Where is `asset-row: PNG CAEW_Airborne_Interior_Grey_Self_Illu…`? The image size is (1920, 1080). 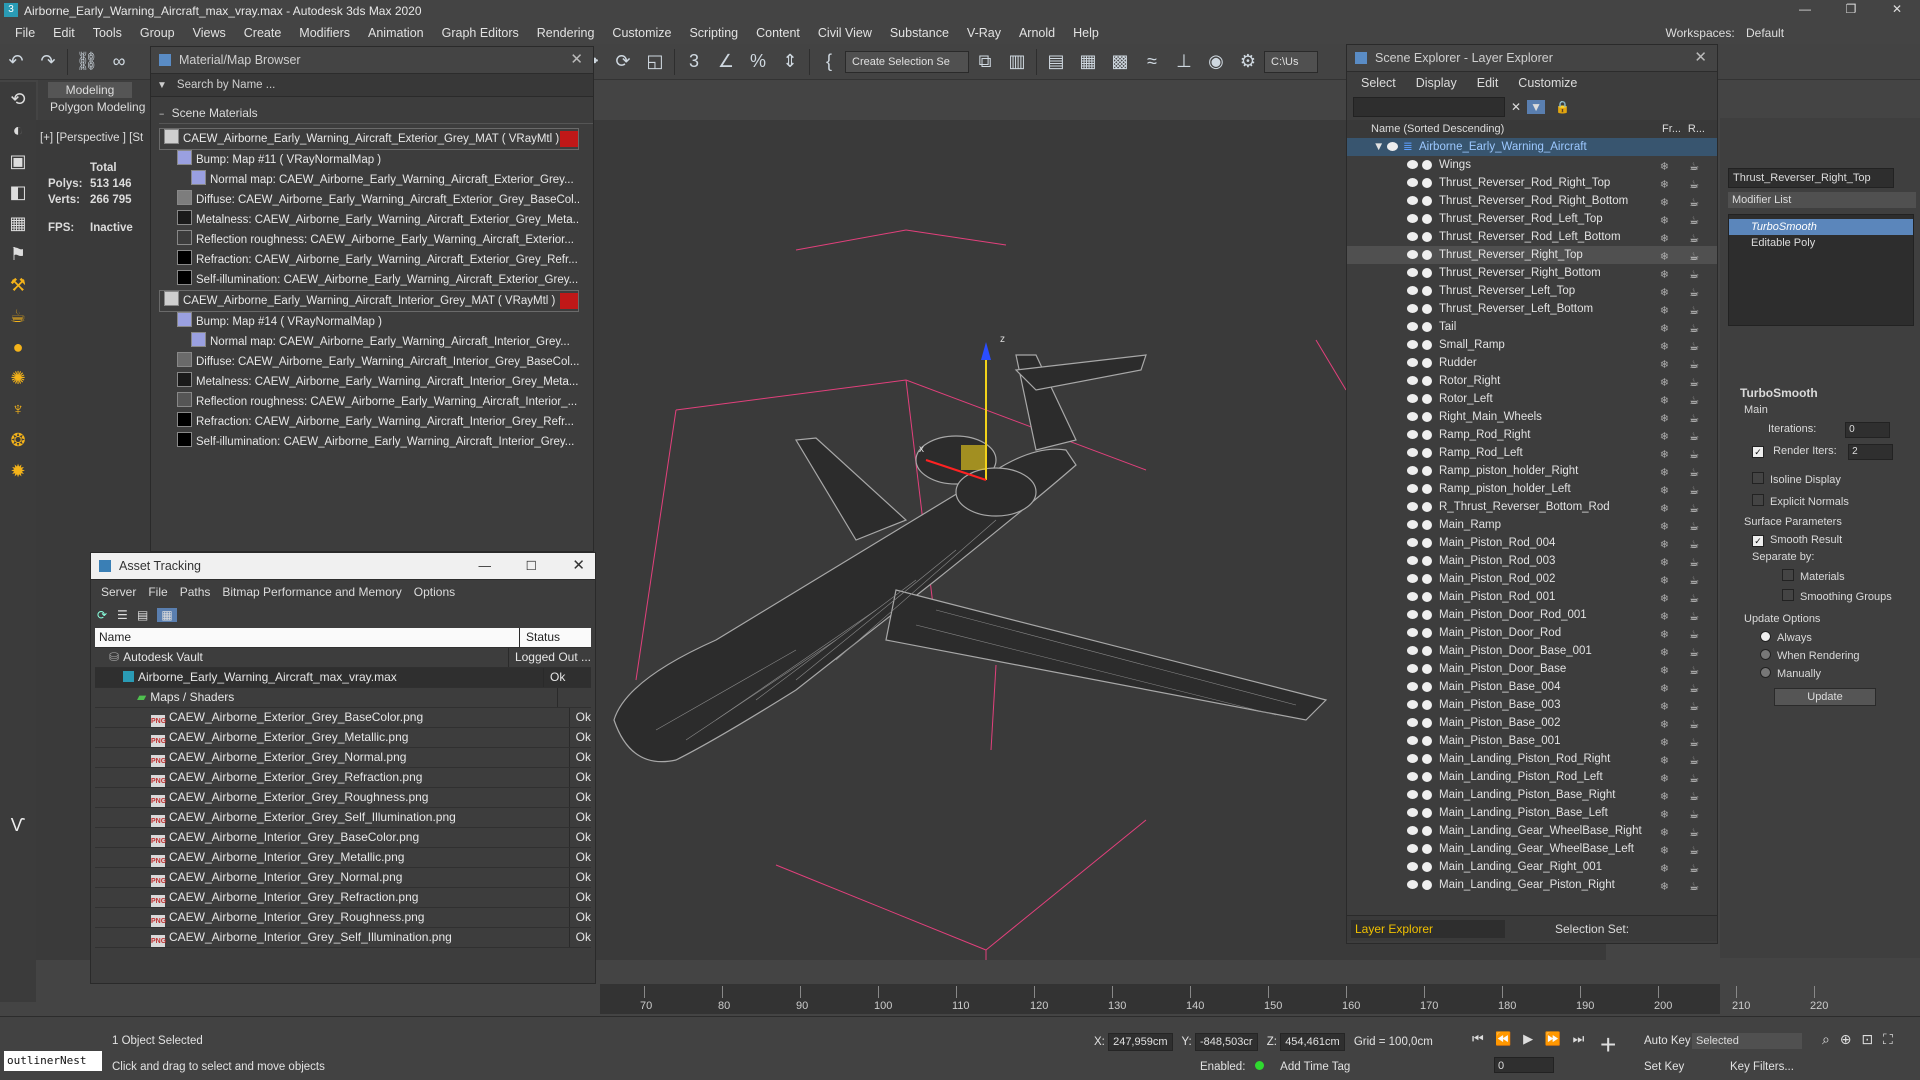
asset-row: PNG CAEW_Airborne_Interior_Grey_Self_Illu… is located at coordinates (343, 938).